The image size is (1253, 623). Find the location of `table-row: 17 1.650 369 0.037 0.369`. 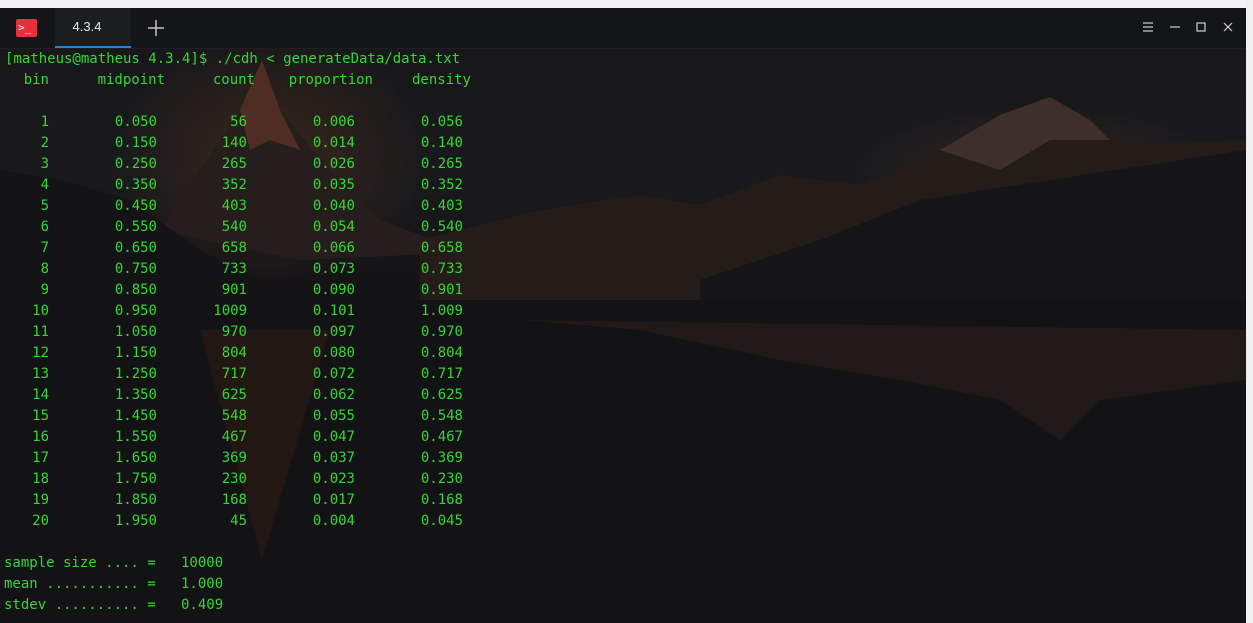

table-row: 17 1.650 369 0.037 0.369 is located at coordinates (234, 458).